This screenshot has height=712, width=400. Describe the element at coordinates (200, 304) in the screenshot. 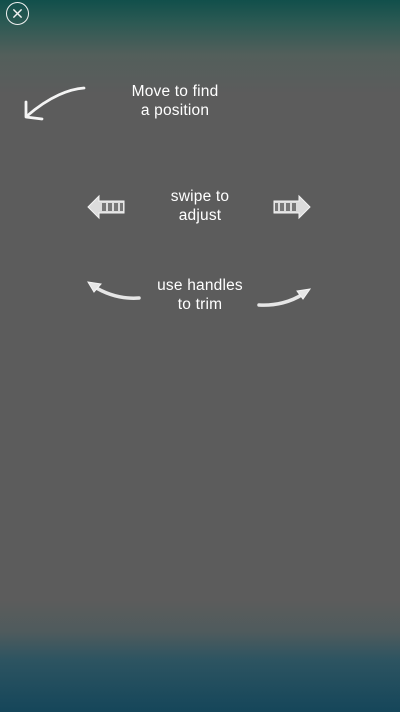

I see `trim-hint-line2: to trim` at that location.